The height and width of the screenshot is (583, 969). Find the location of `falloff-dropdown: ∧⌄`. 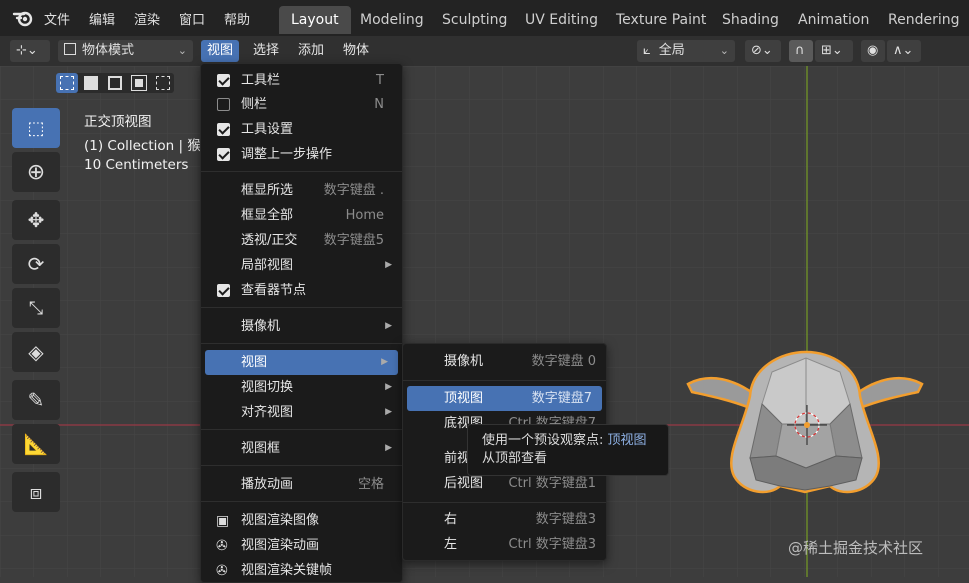

falloff-dropdown: ∧⌄ is located at coordinates (904, 51).